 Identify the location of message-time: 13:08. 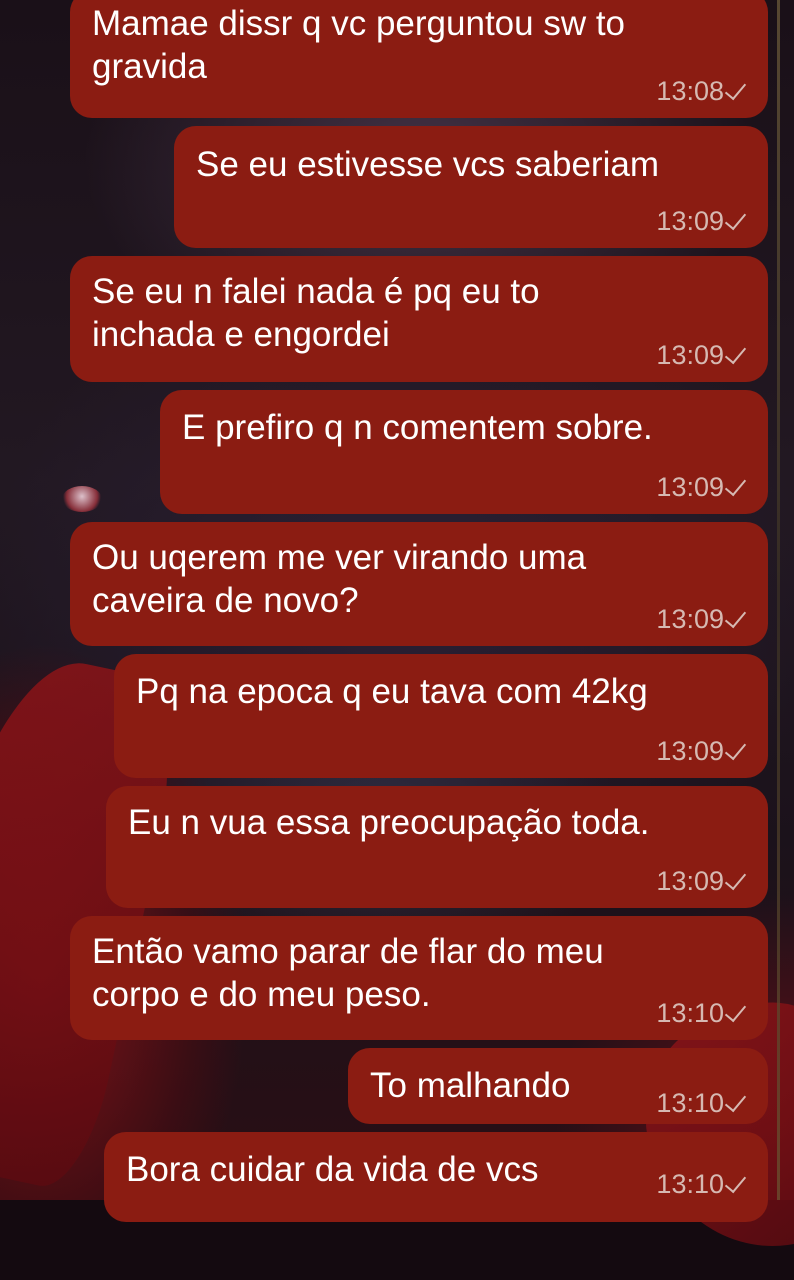
(690, 91).